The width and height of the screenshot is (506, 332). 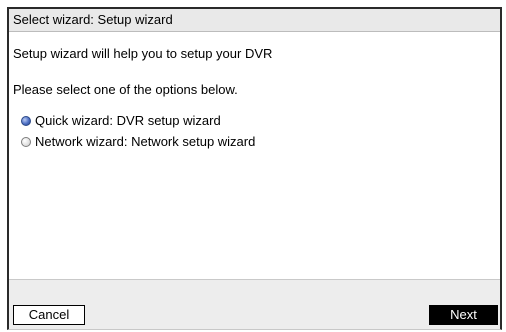 I want to click on option-quick-wizard: Quick wizard: DVR setup wizard, so click(x=138, y=120).